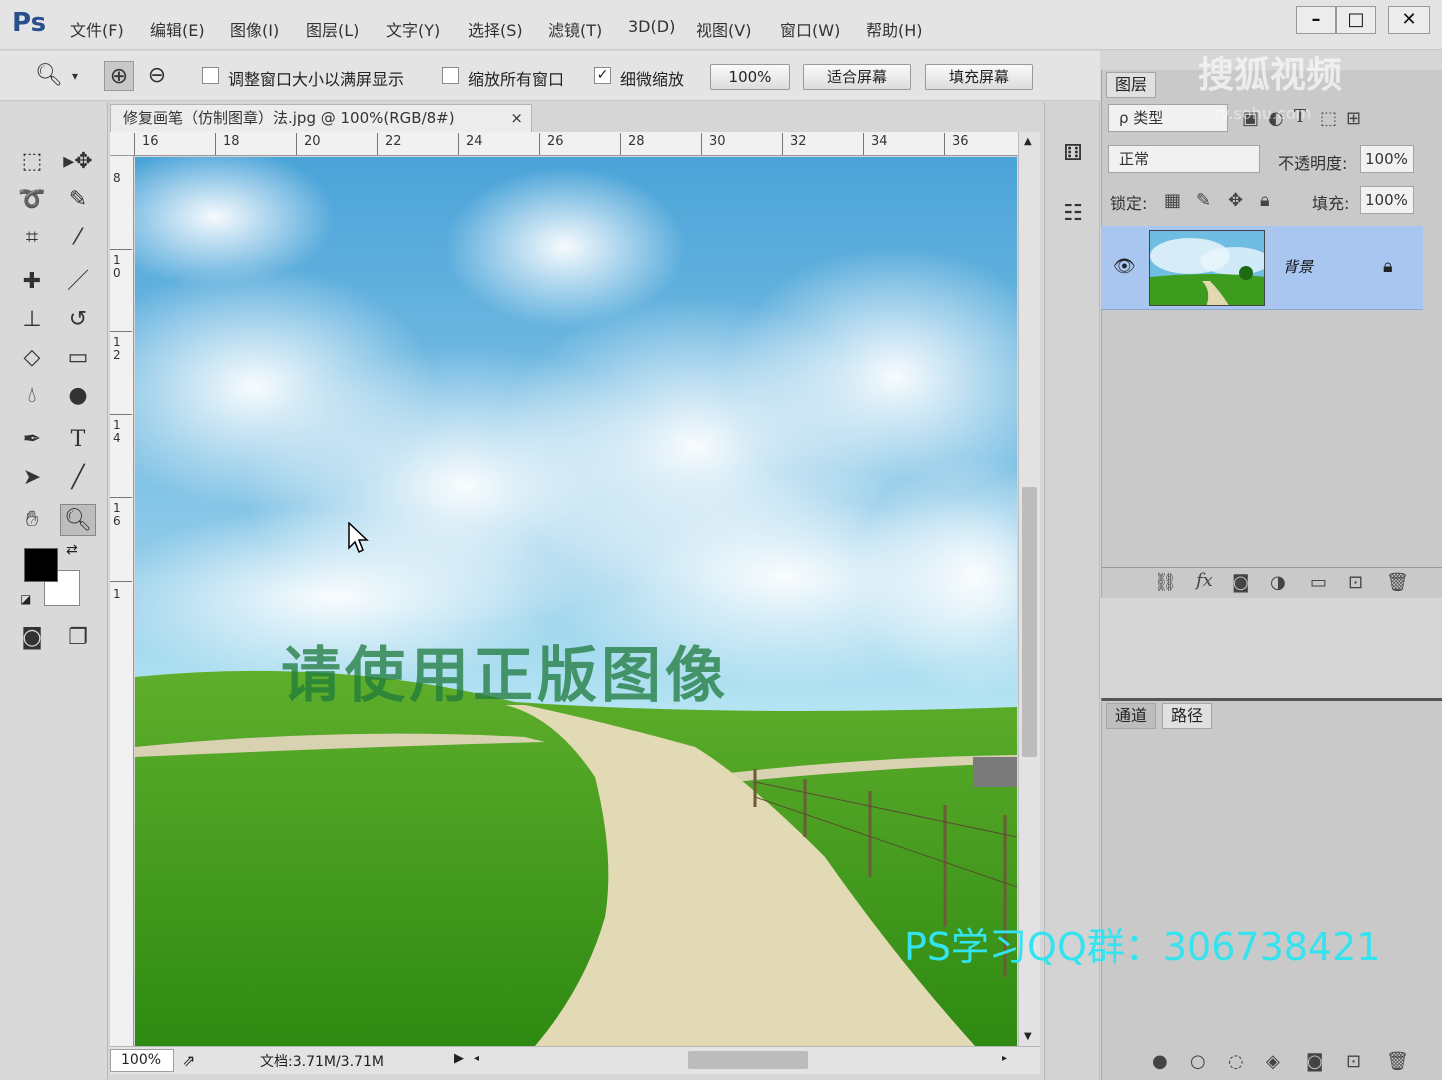 This screenshot has height=1080, width=1442. Describe the element at coordinates (72, 550) in the screenshot. I see `swap-colors-icon: ⇄` at that location.